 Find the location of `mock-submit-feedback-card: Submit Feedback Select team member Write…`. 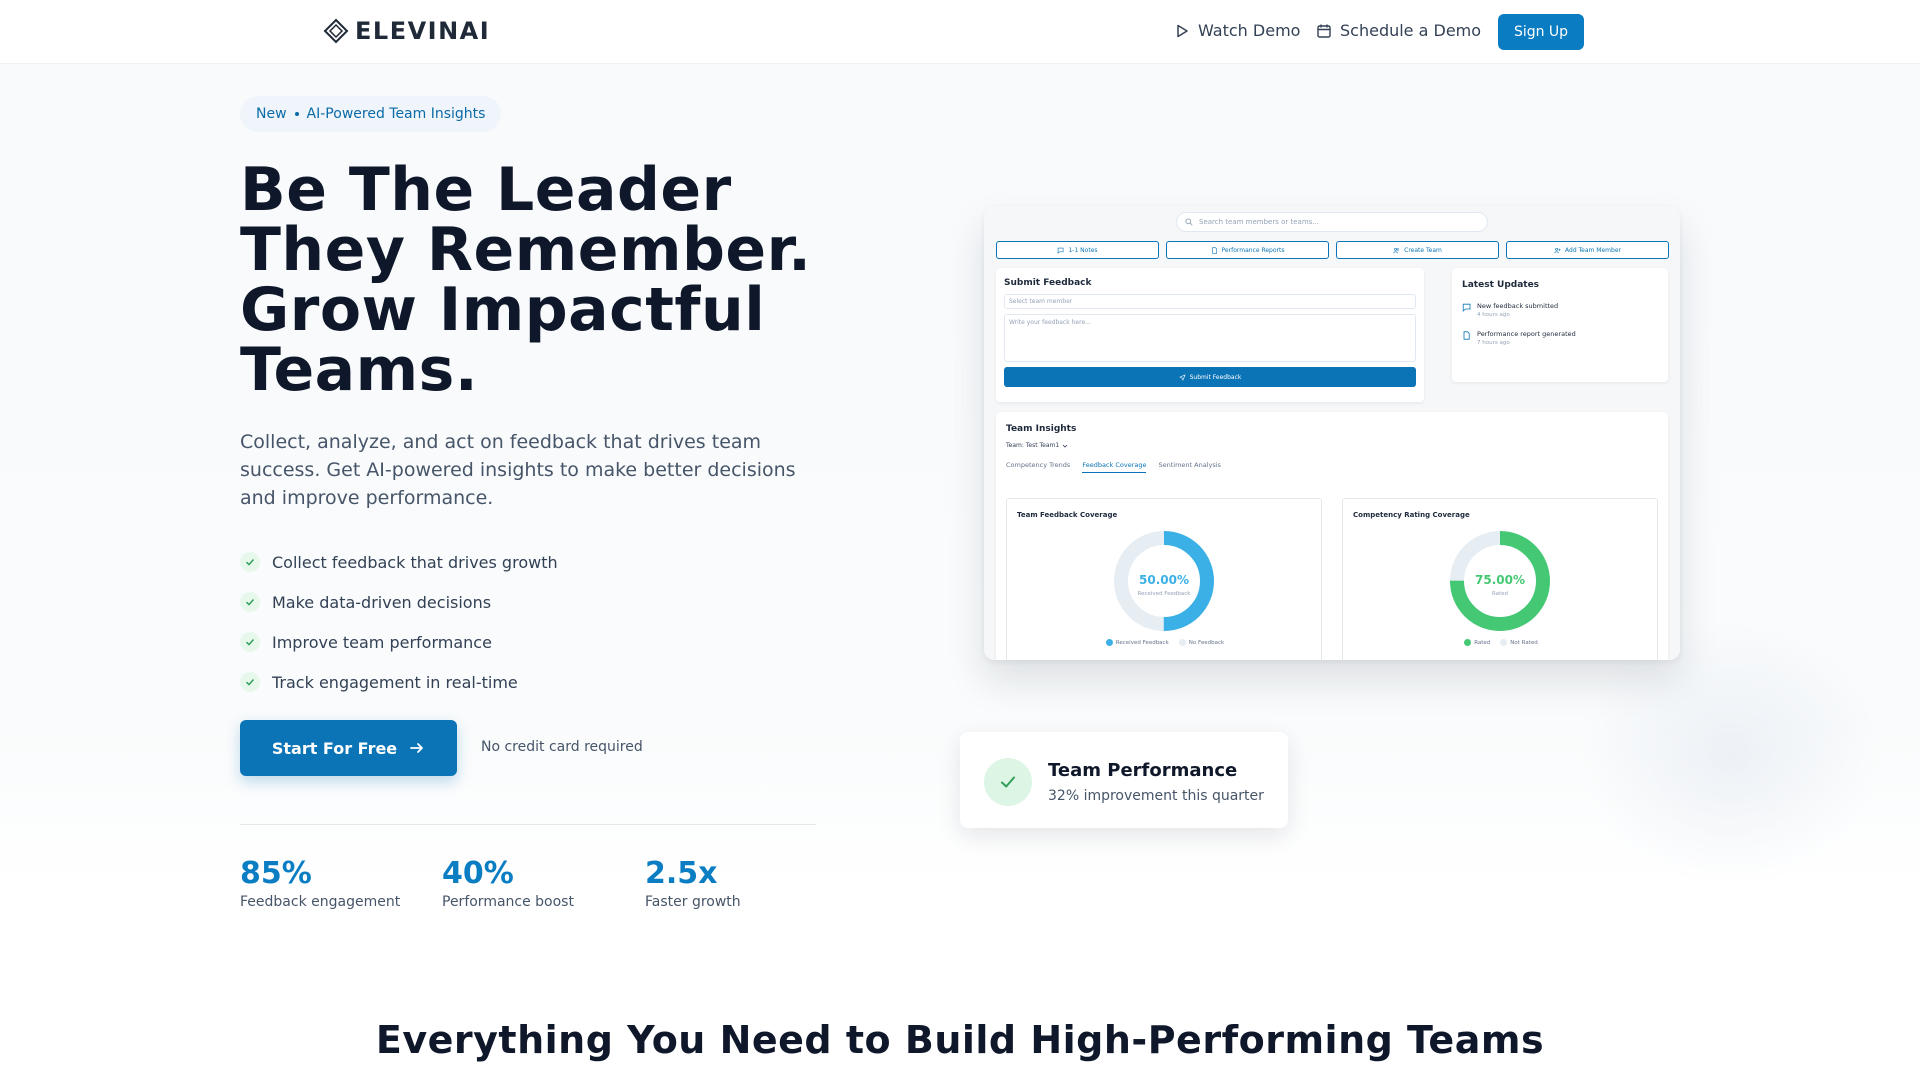

mock-submit-feedback-card: Submit Feedback Select team member Write… is located at coordinates (1210, 335).